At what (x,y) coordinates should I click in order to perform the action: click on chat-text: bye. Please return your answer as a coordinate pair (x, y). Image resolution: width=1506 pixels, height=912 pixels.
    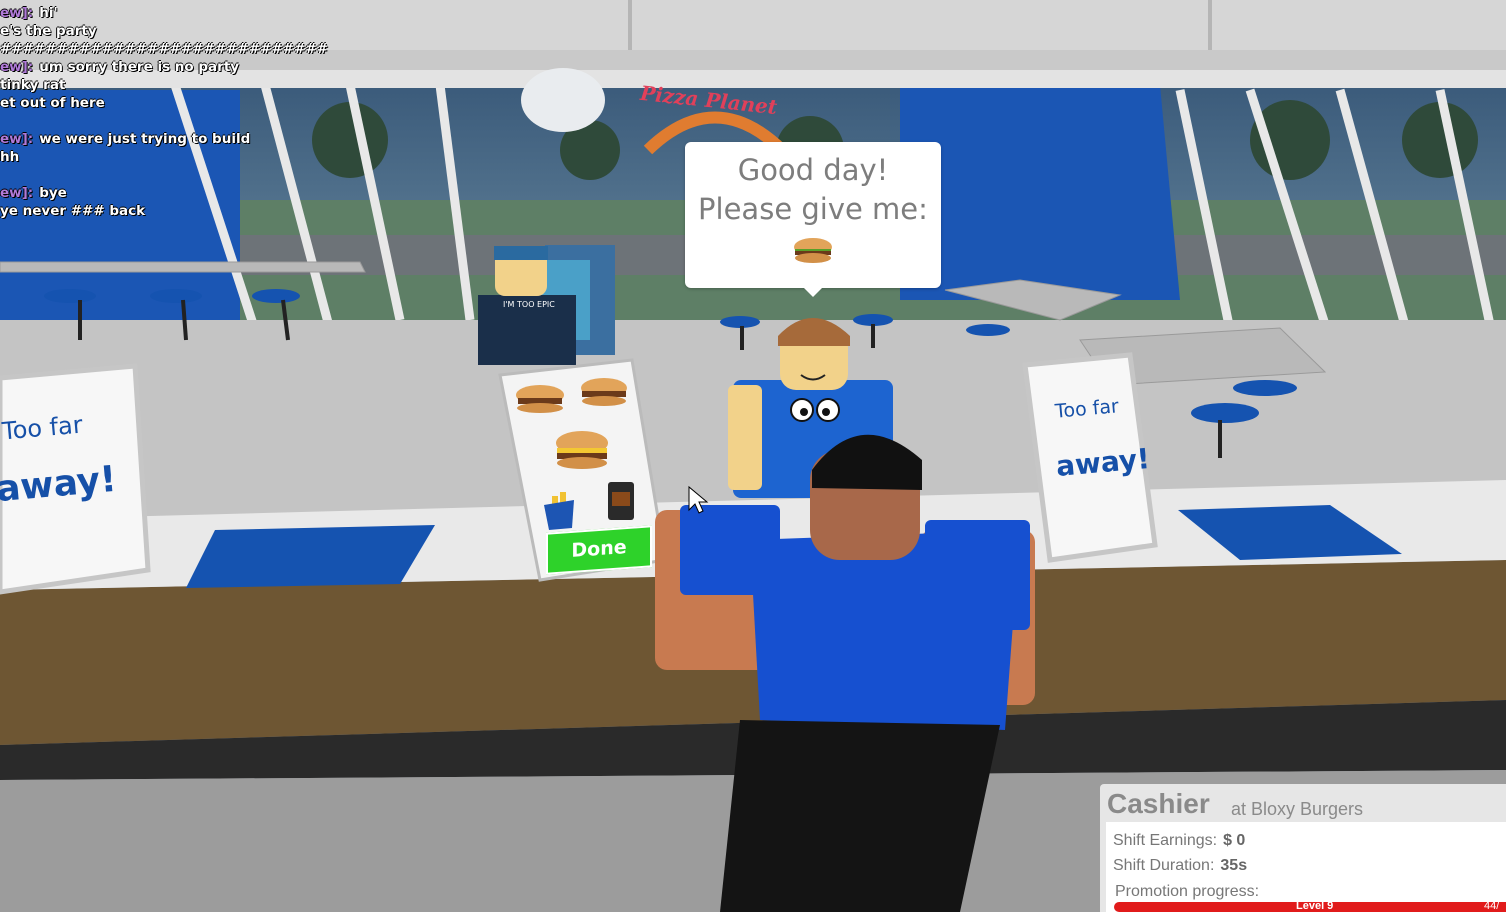
    Looking at the image, I should click on (53, 193).